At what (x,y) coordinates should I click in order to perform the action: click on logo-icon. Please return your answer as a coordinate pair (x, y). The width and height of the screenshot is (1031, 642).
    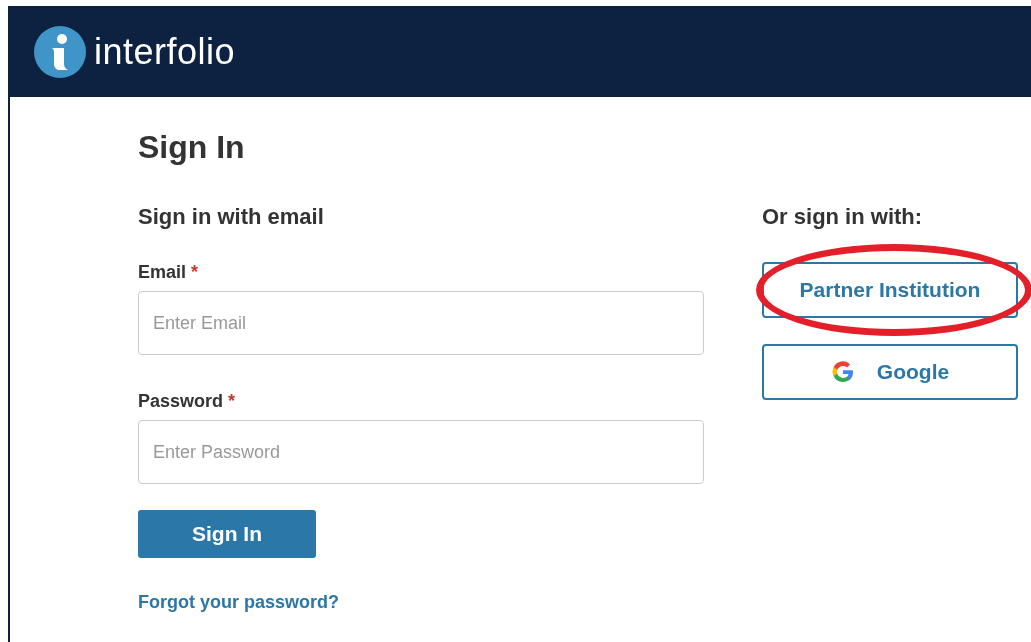
    Looking at the image, I should click on (60, 51).